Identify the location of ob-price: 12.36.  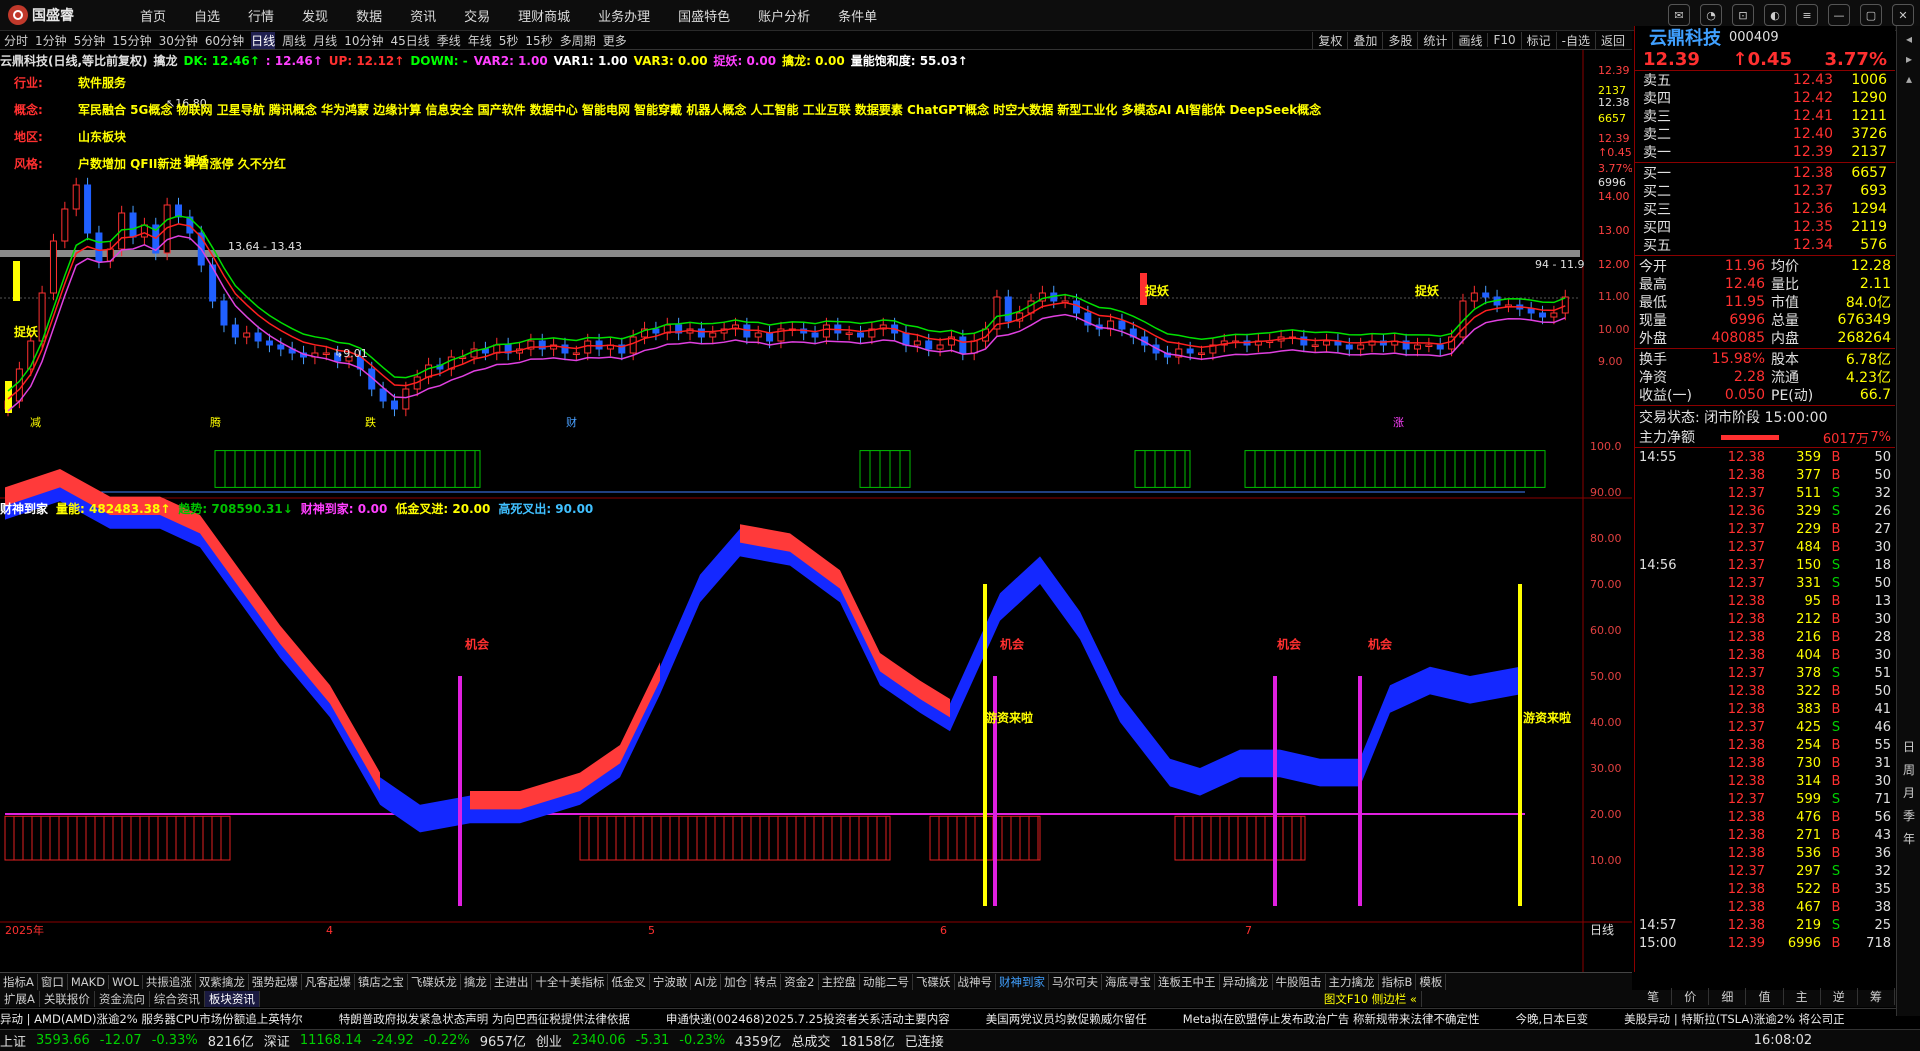
(1778, 209).